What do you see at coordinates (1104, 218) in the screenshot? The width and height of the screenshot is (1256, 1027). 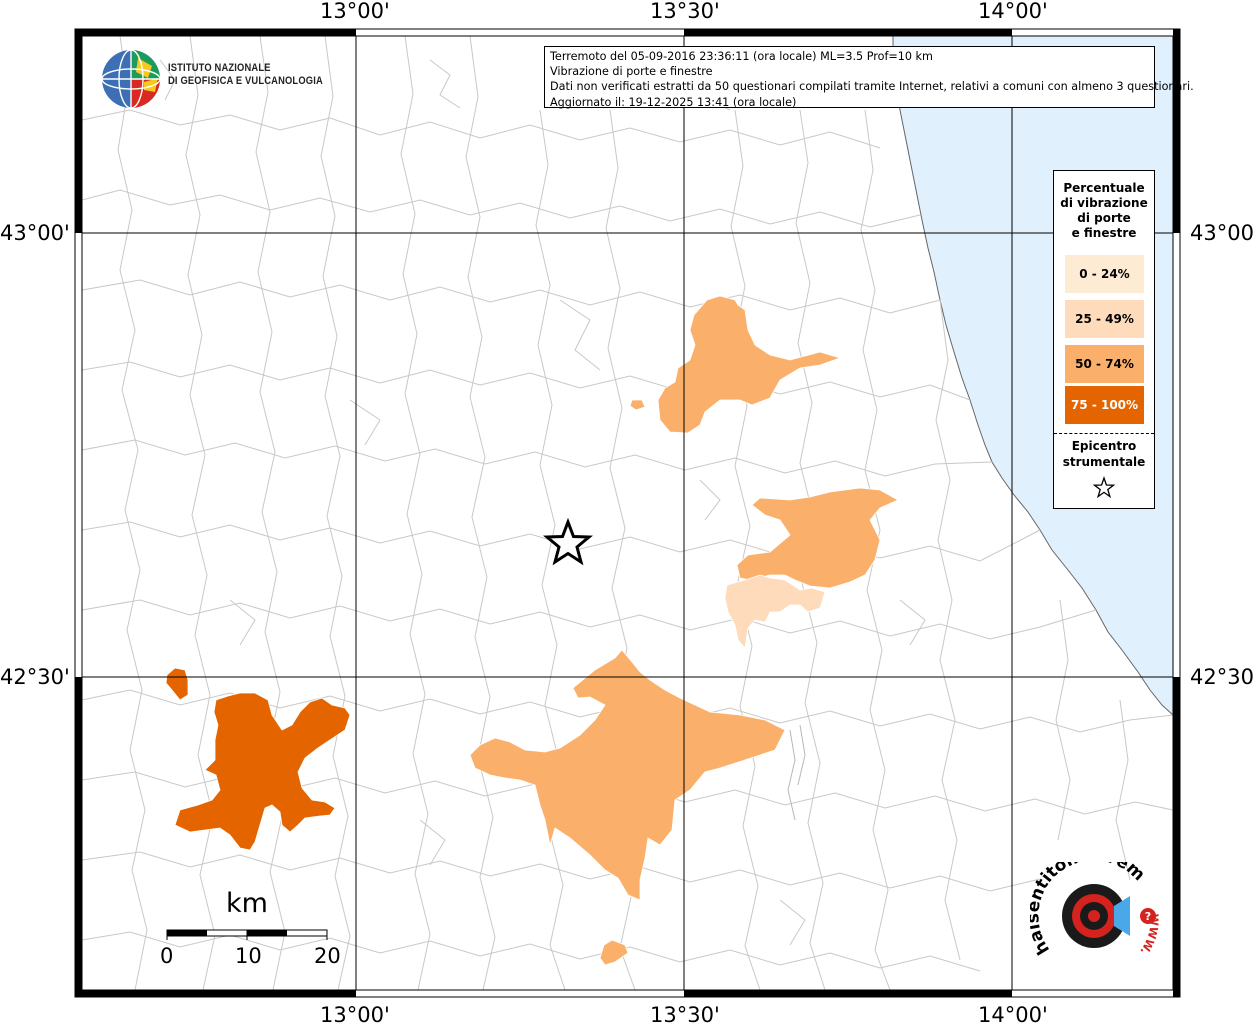 I see `legend-title-line: di porte` at bounding box center [1104, 218].